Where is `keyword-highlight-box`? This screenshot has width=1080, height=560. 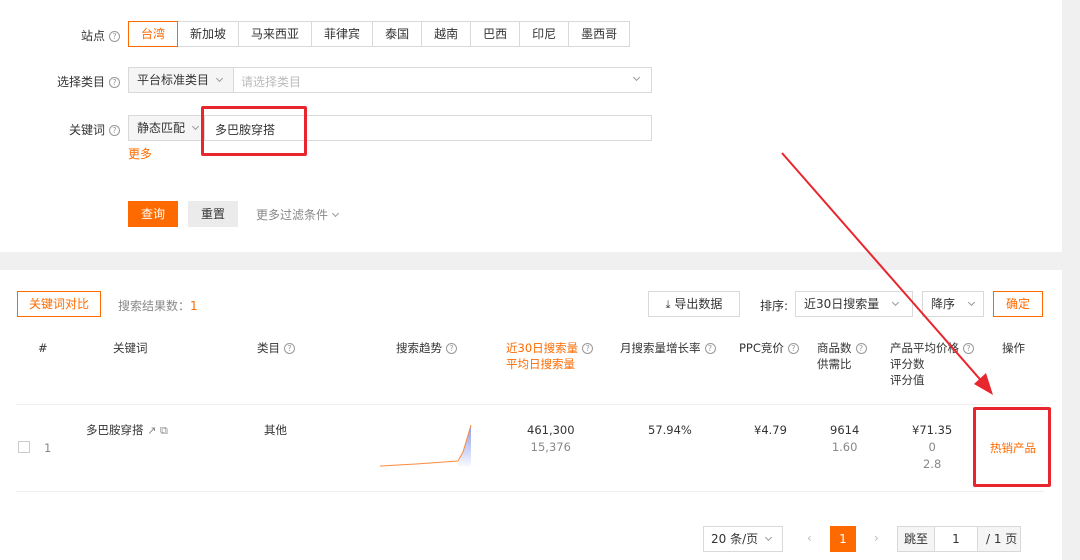
keyword-highlight-box is located at coordinates (254, 131).